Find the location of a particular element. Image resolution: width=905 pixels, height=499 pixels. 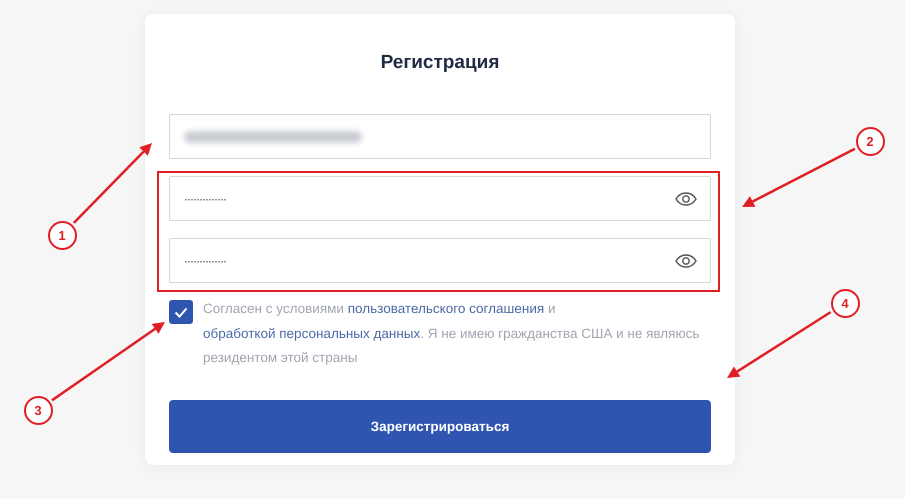

email-field is located at coordinates (440, 136).